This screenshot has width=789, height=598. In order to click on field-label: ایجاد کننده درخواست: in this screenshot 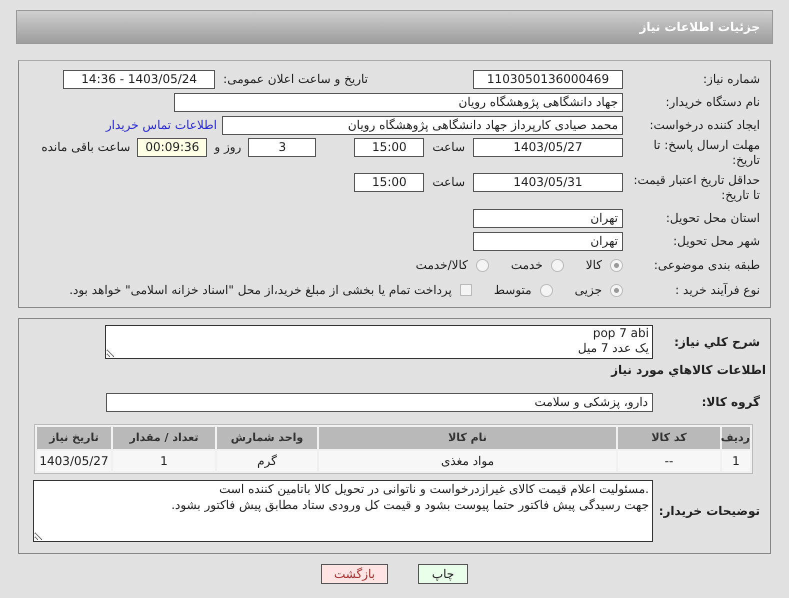, I will do `click(704, 125)`.